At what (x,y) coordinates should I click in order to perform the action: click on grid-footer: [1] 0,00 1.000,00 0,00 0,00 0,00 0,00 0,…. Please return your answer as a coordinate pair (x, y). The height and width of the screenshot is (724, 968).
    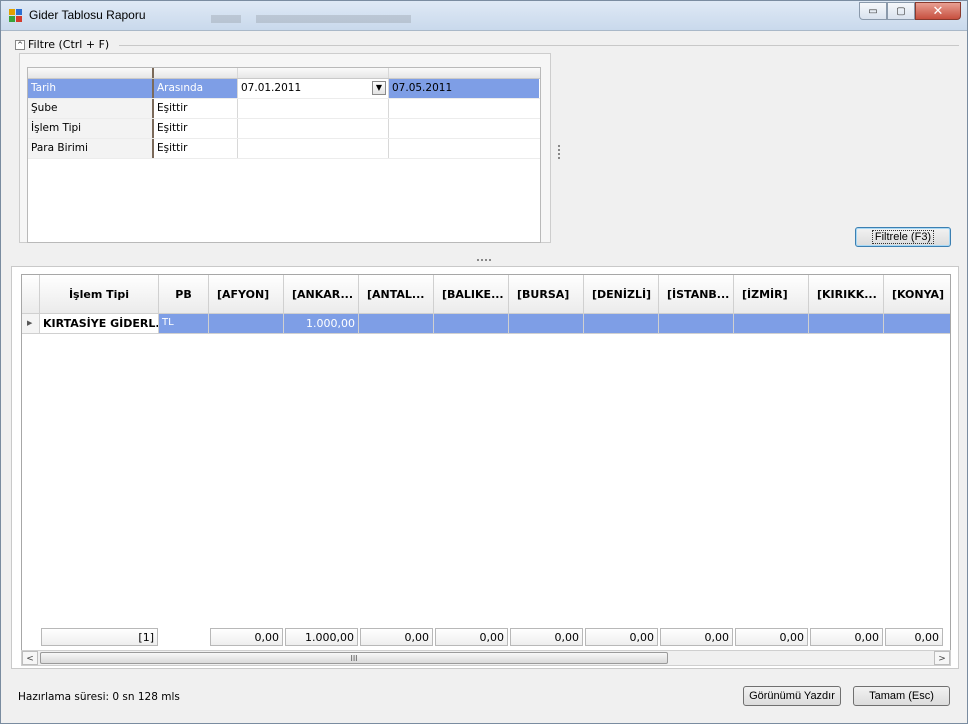
    Looking at the image, I should click on (492, 637).